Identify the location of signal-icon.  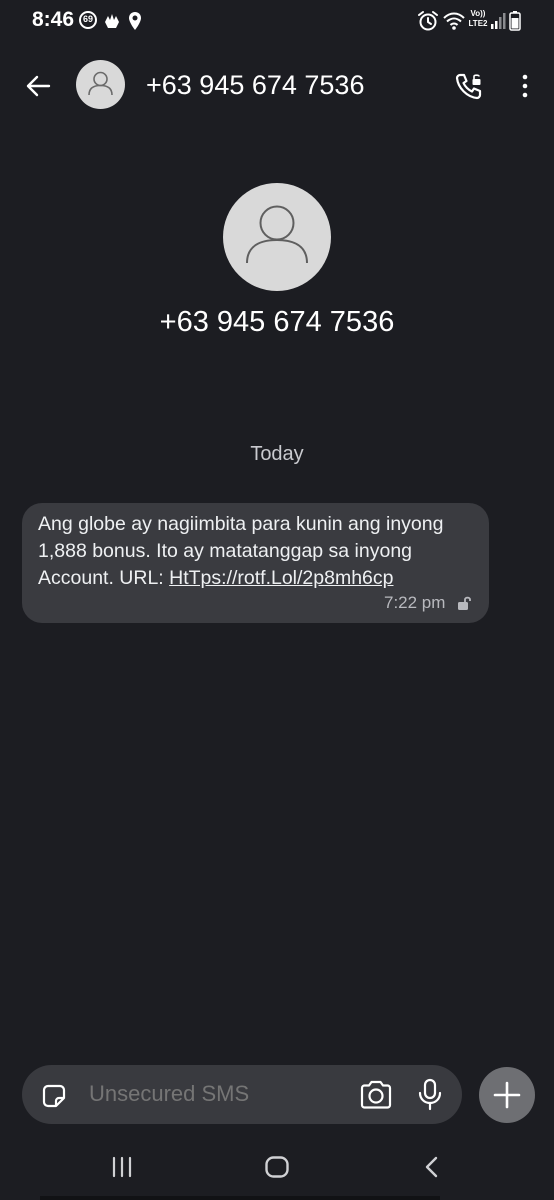
(498, 21).